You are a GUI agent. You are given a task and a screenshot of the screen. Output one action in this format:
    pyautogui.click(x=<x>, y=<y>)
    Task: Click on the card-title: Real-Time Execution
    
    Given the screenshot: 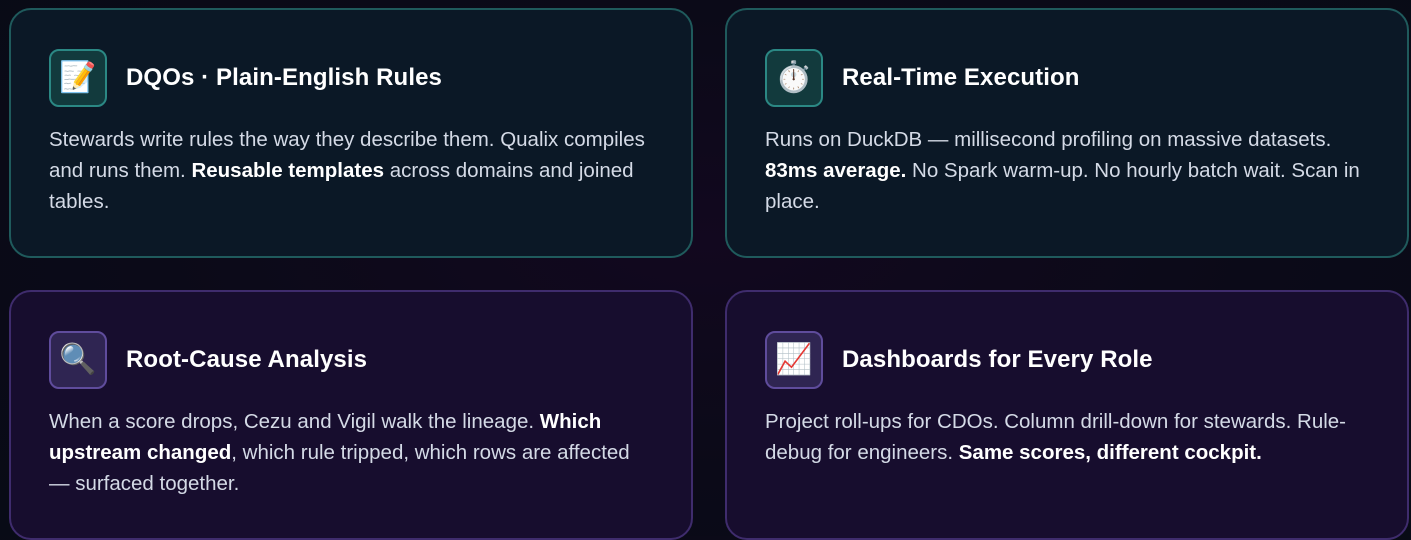 What is the action you would take?
    pyautogui.click(x=961, y=77)
    